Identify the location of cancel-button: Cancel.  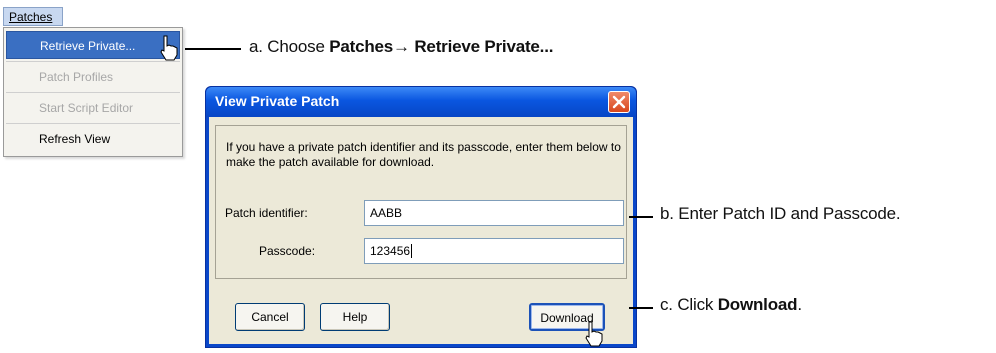
(270, 317).